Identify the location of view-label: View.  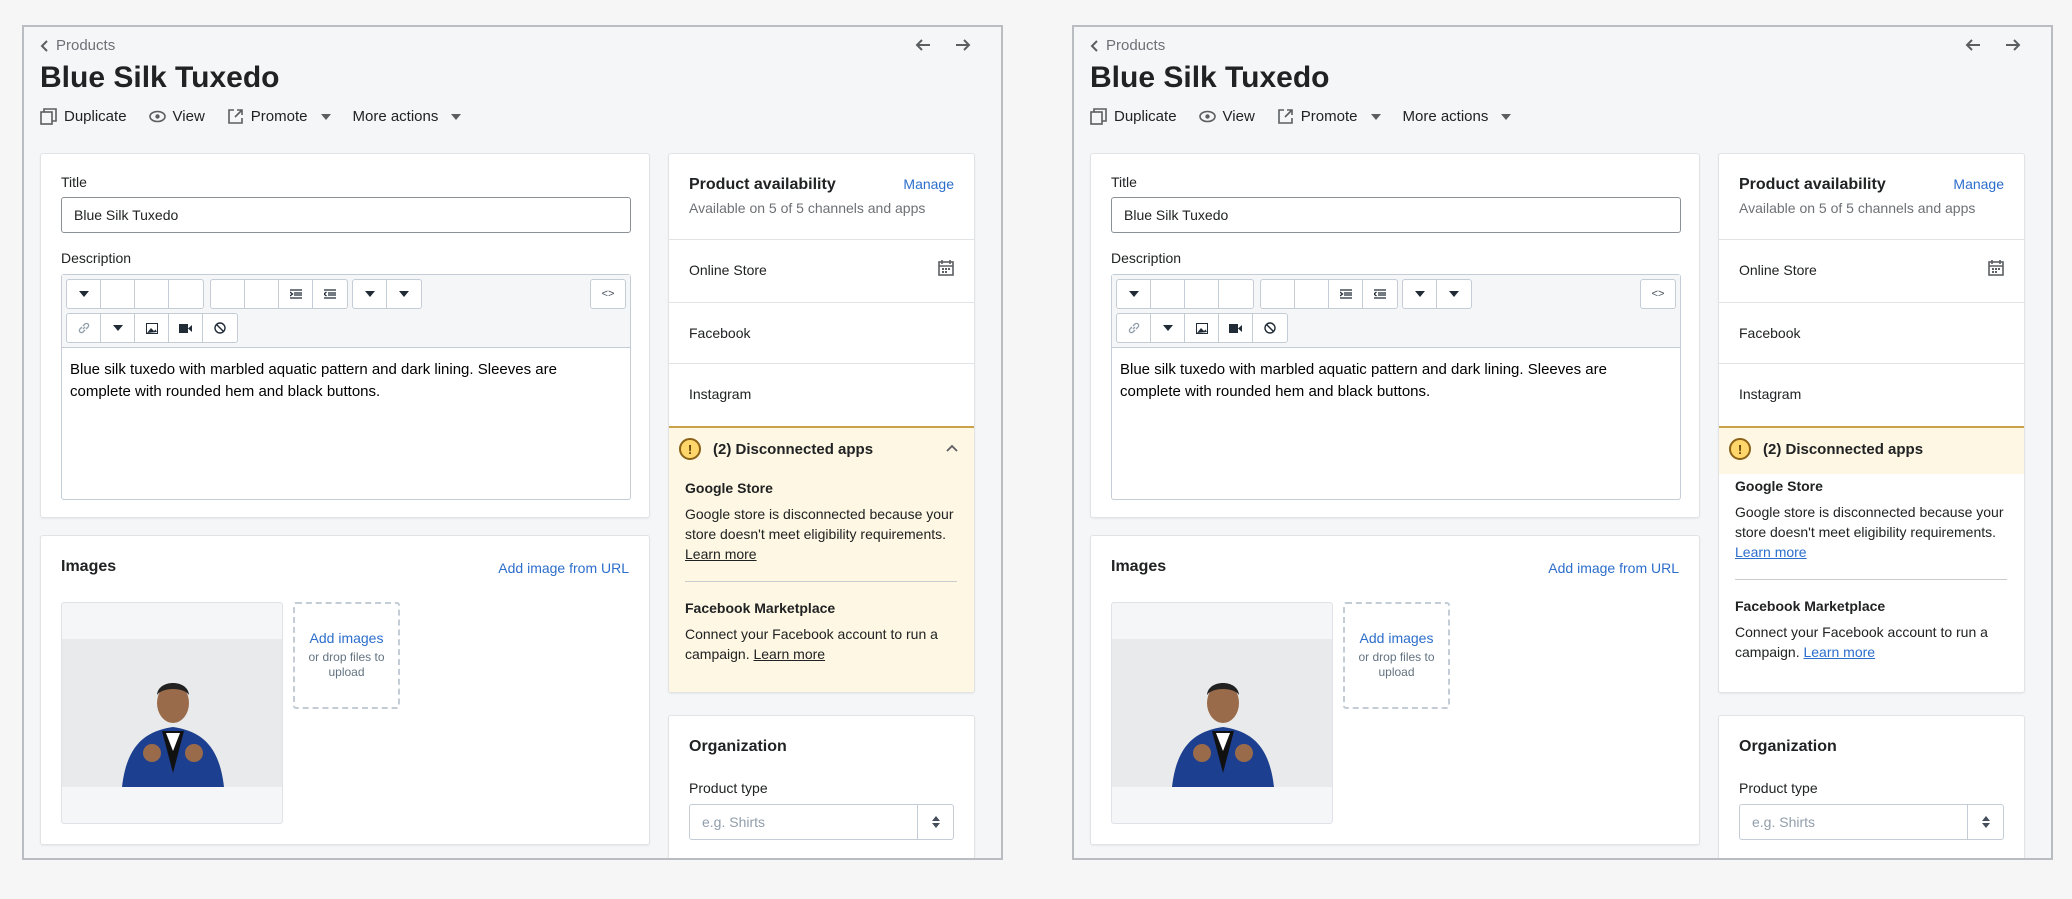
(1238, 116).